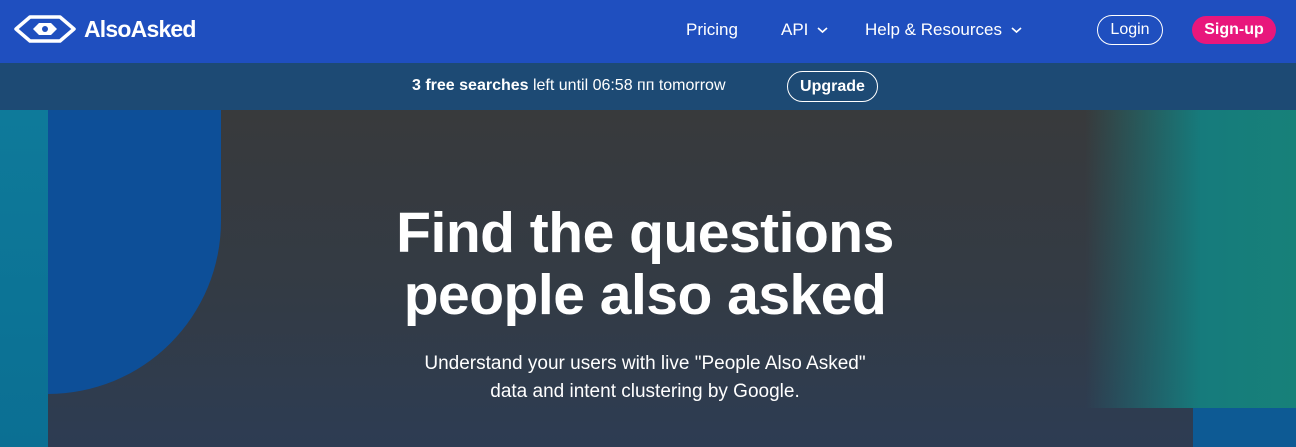 This screenshot has width=1296, height=447. Describe the element at coordinates (24, 278) in the screenshot. I see `hero-decoration-left-strip` at that location.